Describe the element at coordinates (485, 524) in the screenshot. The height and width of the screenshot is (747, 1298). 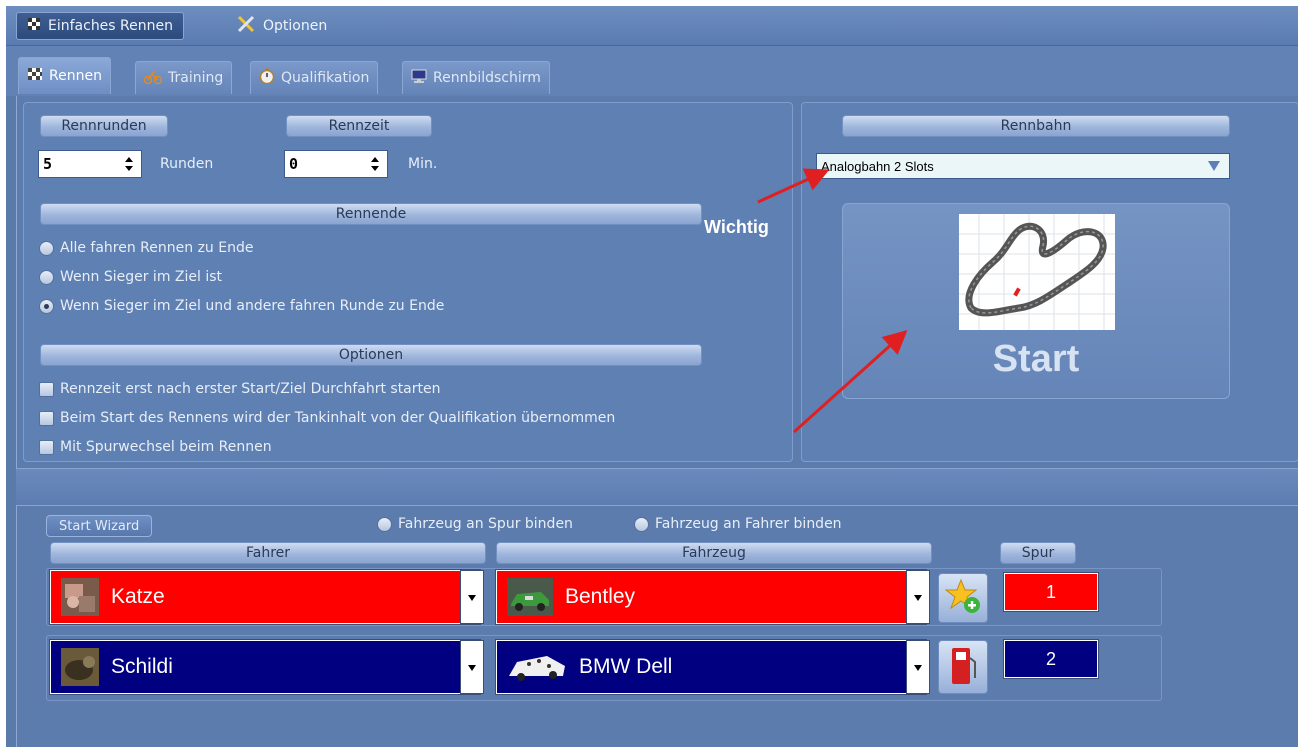
I see `option-label: Fahrzeug an Spur binden` at that location.